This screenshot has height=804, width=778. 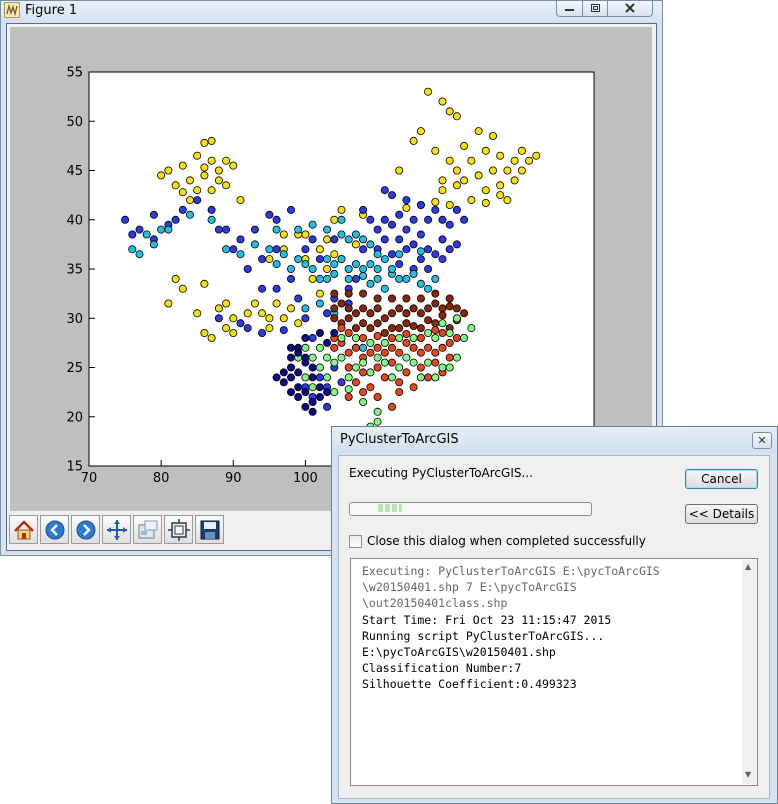 What do you see at coordinates (762, 440) in the screenshot?
I see `dialog-close-button: ✕` at bounding box center [762, 440].